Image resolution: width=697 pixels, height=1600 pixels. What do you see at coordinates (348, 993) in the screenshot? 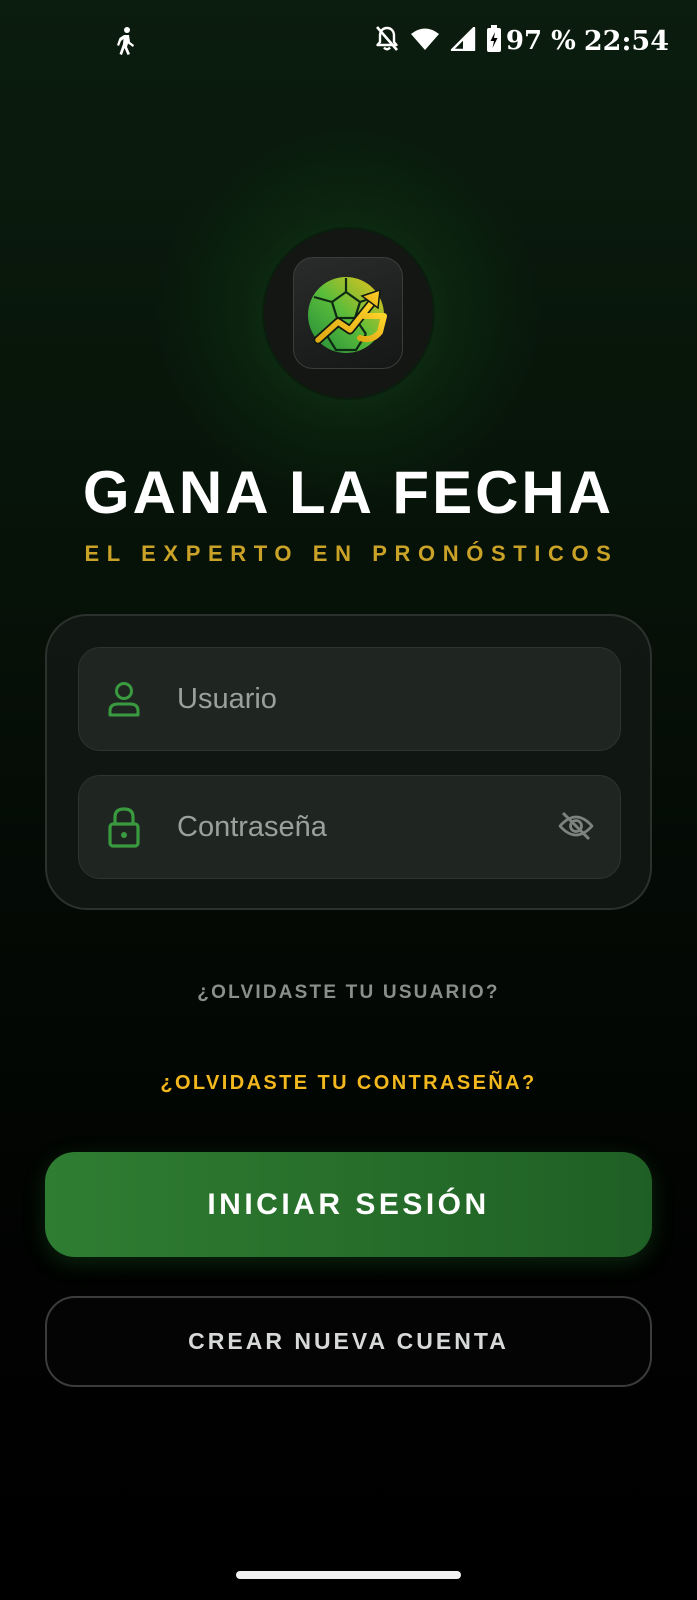
I see `forgot-username-link: ¿OLVIDASTE TU USUARIO?` at bounding box center [348, 993].